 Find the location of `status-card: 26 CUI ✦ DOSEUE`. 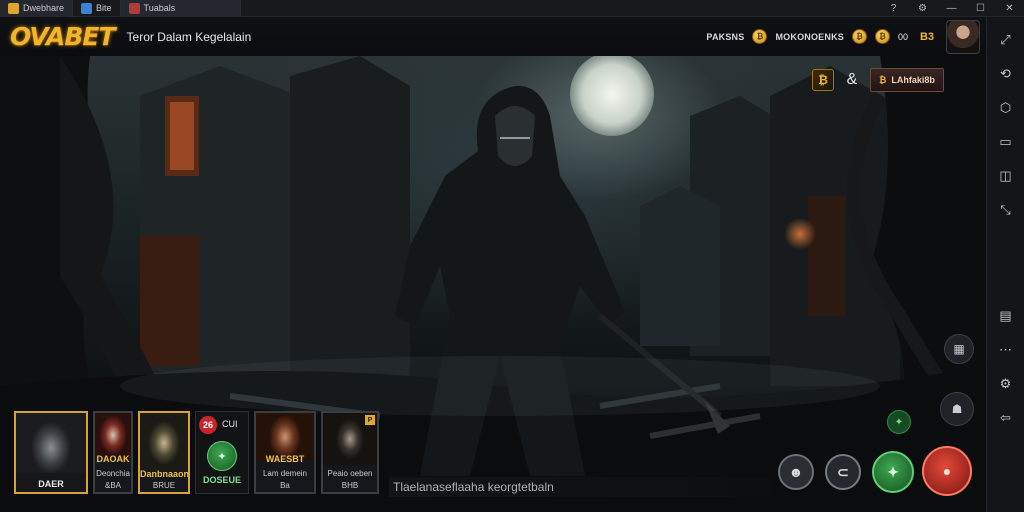

status-card: 26 CUI ✦ DOSEUE is located at coordinates (222, 452).